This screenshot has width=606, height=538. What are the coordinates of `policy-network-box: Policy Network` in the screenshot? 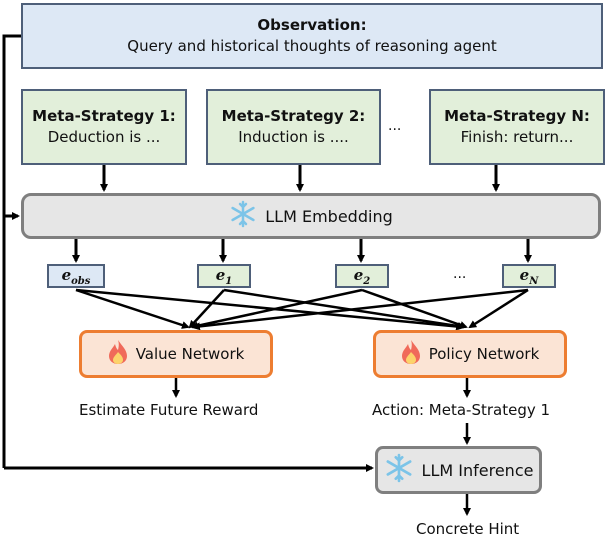 It's located at (470, 354).